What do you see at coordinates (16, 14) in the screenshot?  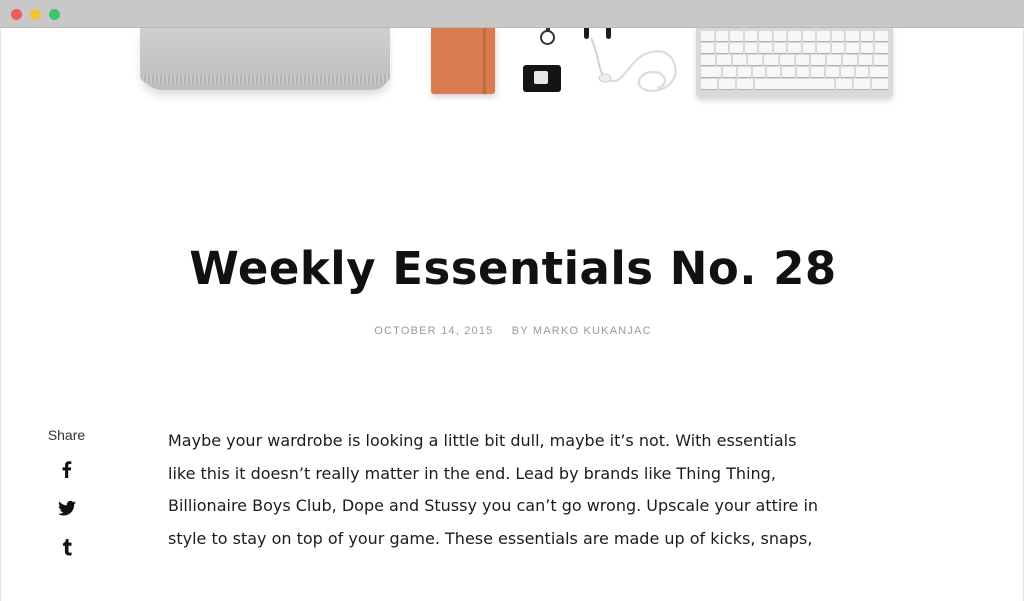 I see `window-close-button` at bounding box center [16, 14].